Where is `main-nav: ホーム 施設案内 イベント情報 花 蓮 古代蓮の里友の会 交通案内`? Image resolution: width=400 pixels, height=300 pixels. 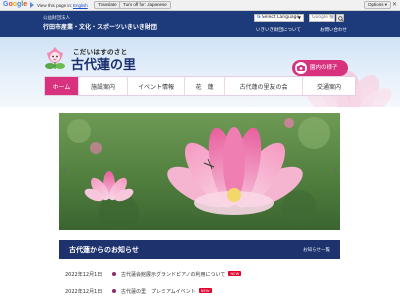 main-nav: ホーム 施設案内 イベント情報 花 蓮 古代蓮の里友の会 交通案内 is located at coordinates (200, 86).